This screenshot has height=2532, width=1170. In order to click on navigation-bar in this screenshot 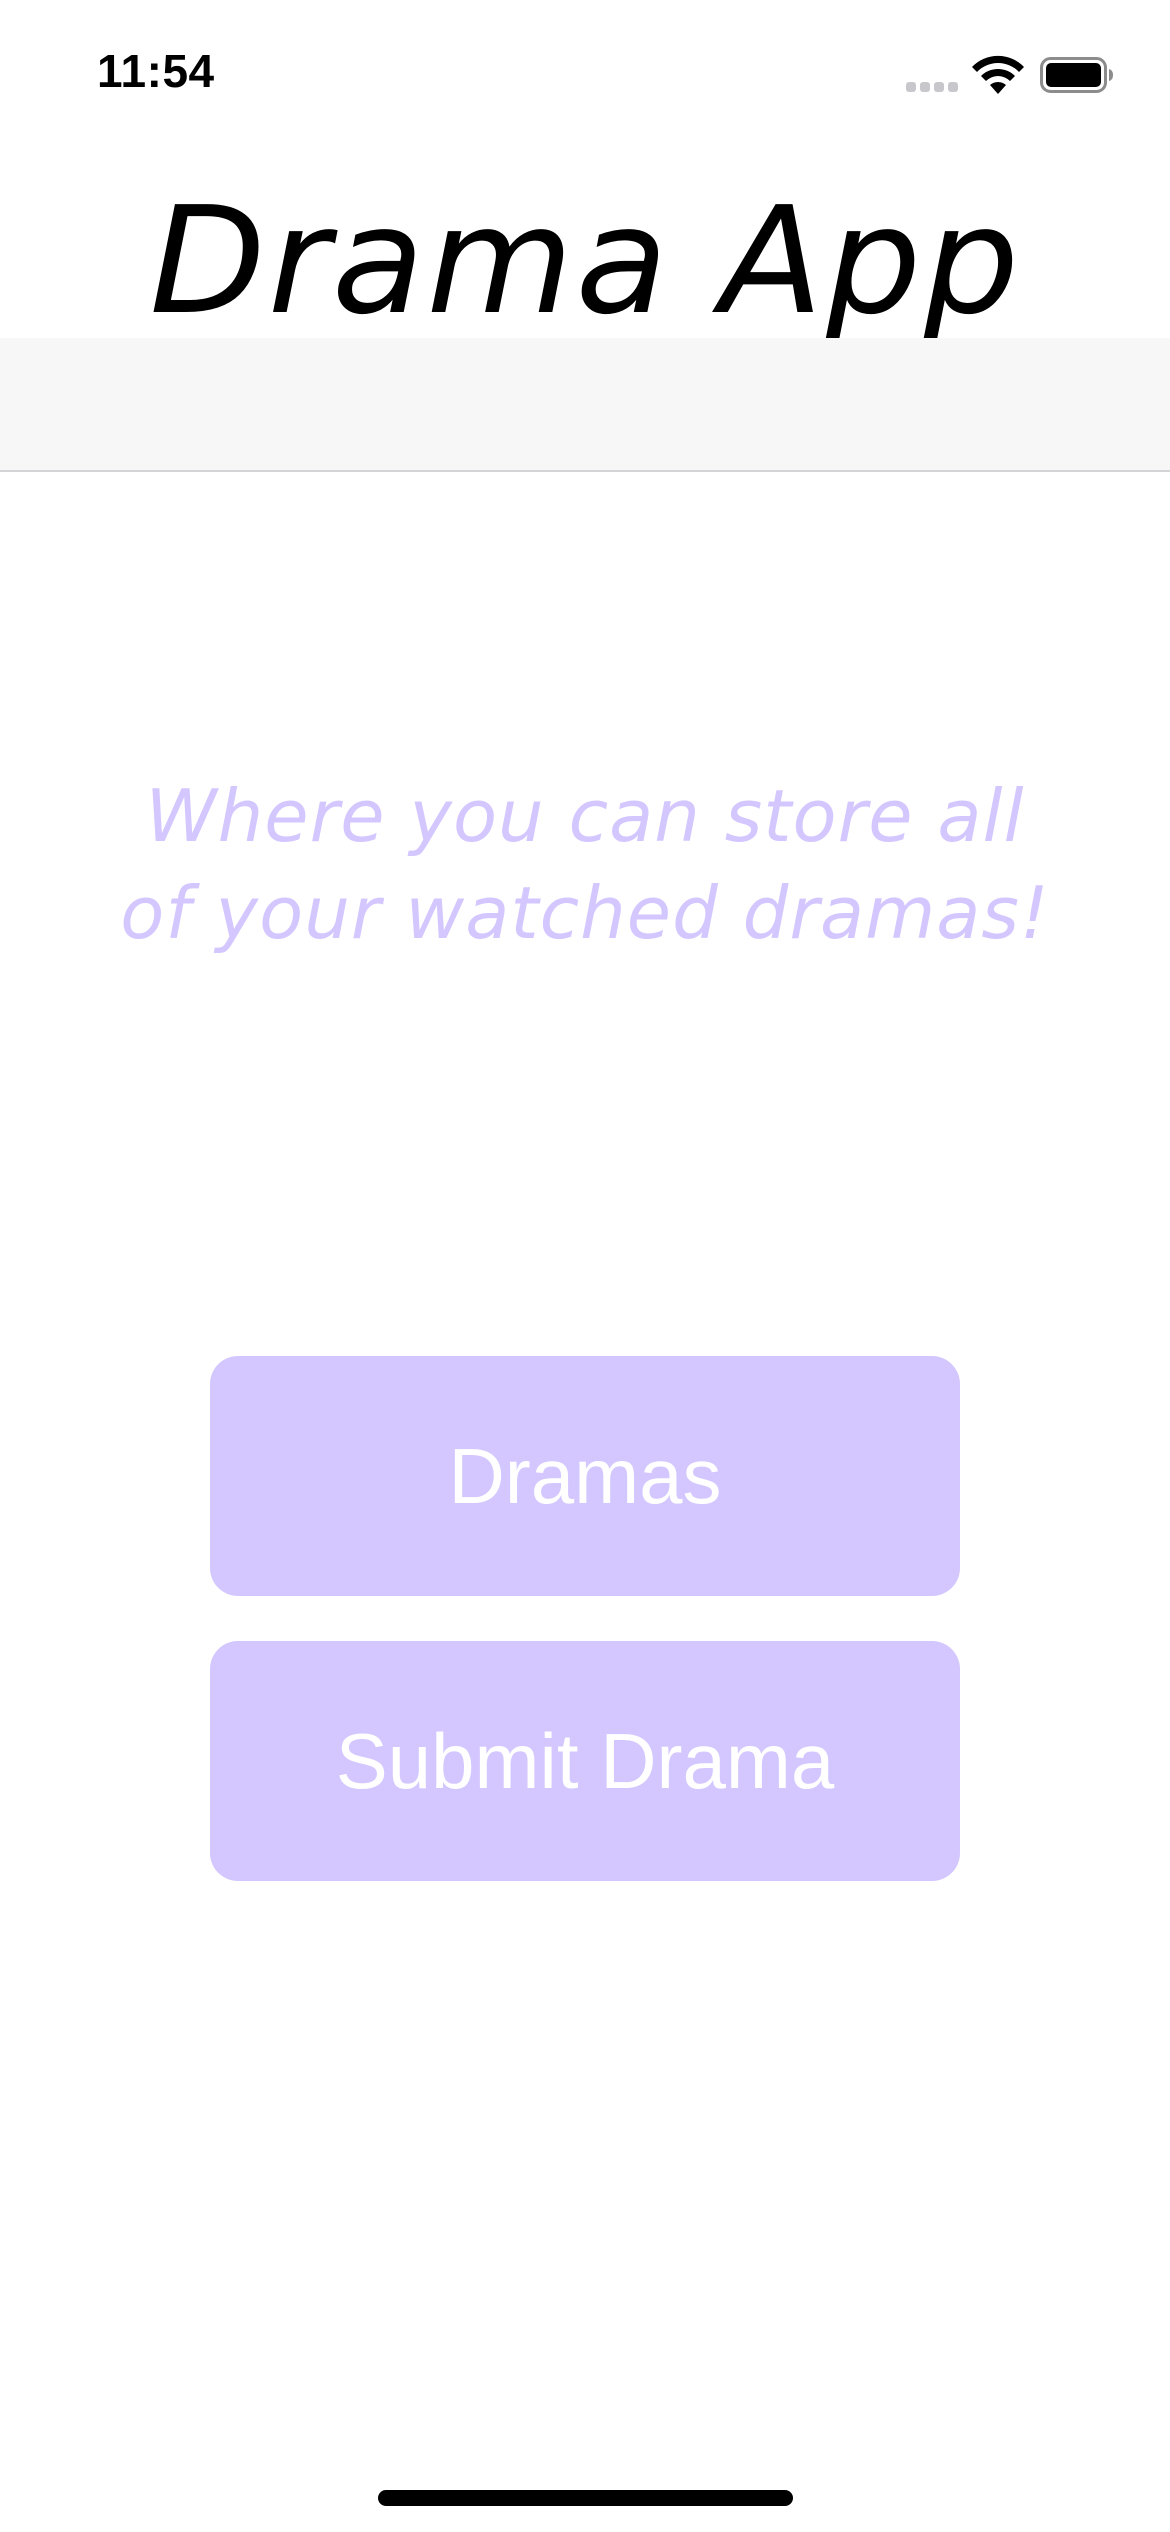, I will do `click(585, 405)`.